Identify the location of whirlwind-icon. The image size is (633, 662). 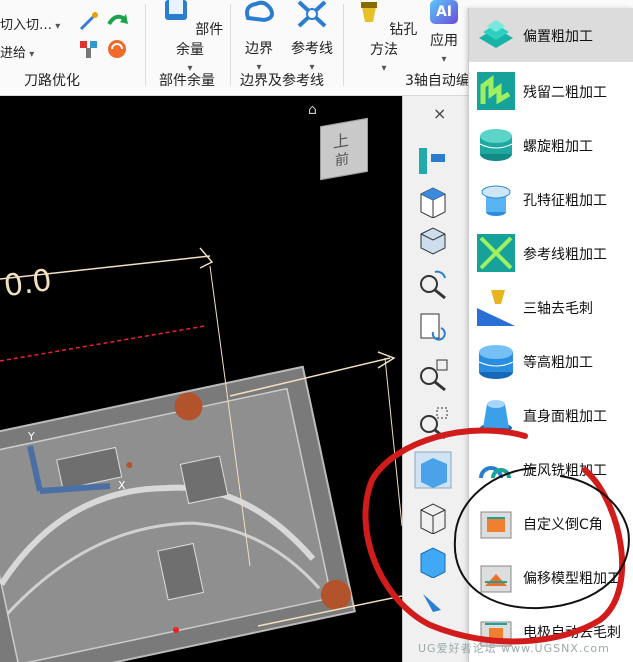
(495, 472).